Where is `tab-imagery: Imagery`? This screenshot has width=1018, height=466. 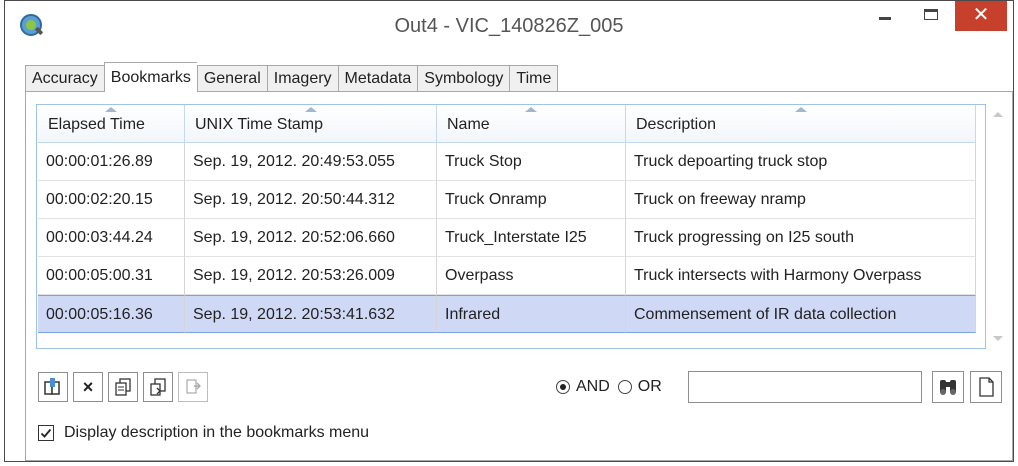 tab-imagery: Imagery is located at coordinates (302, 79).